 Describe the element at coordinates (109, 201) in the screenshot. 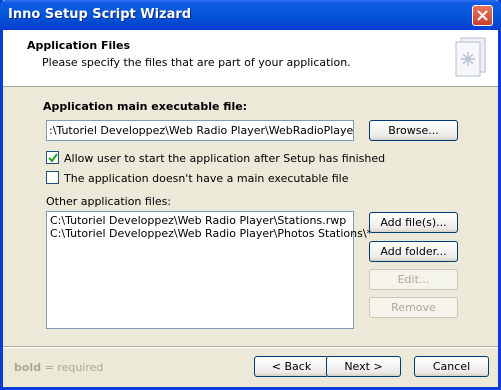

I see `other-files-label: Other application files:` at that location.